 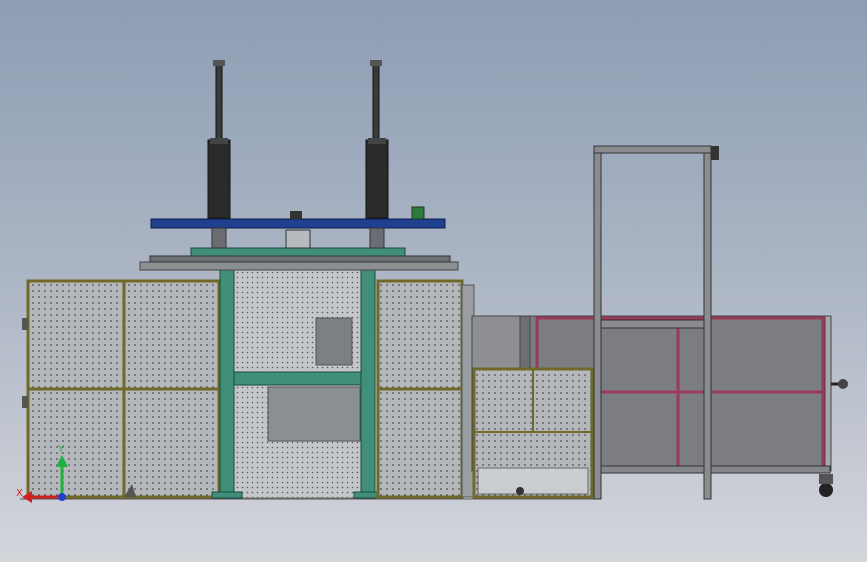 What do you see at coordinates (298, 223) in the screenshot?
I see `blue-platen` at bounding box center [298, 223].